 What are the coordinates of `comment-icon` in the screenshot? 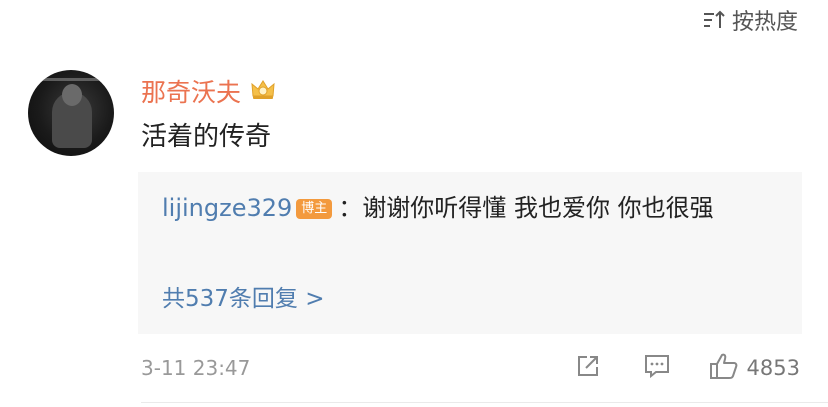 It's located at (657, 368).